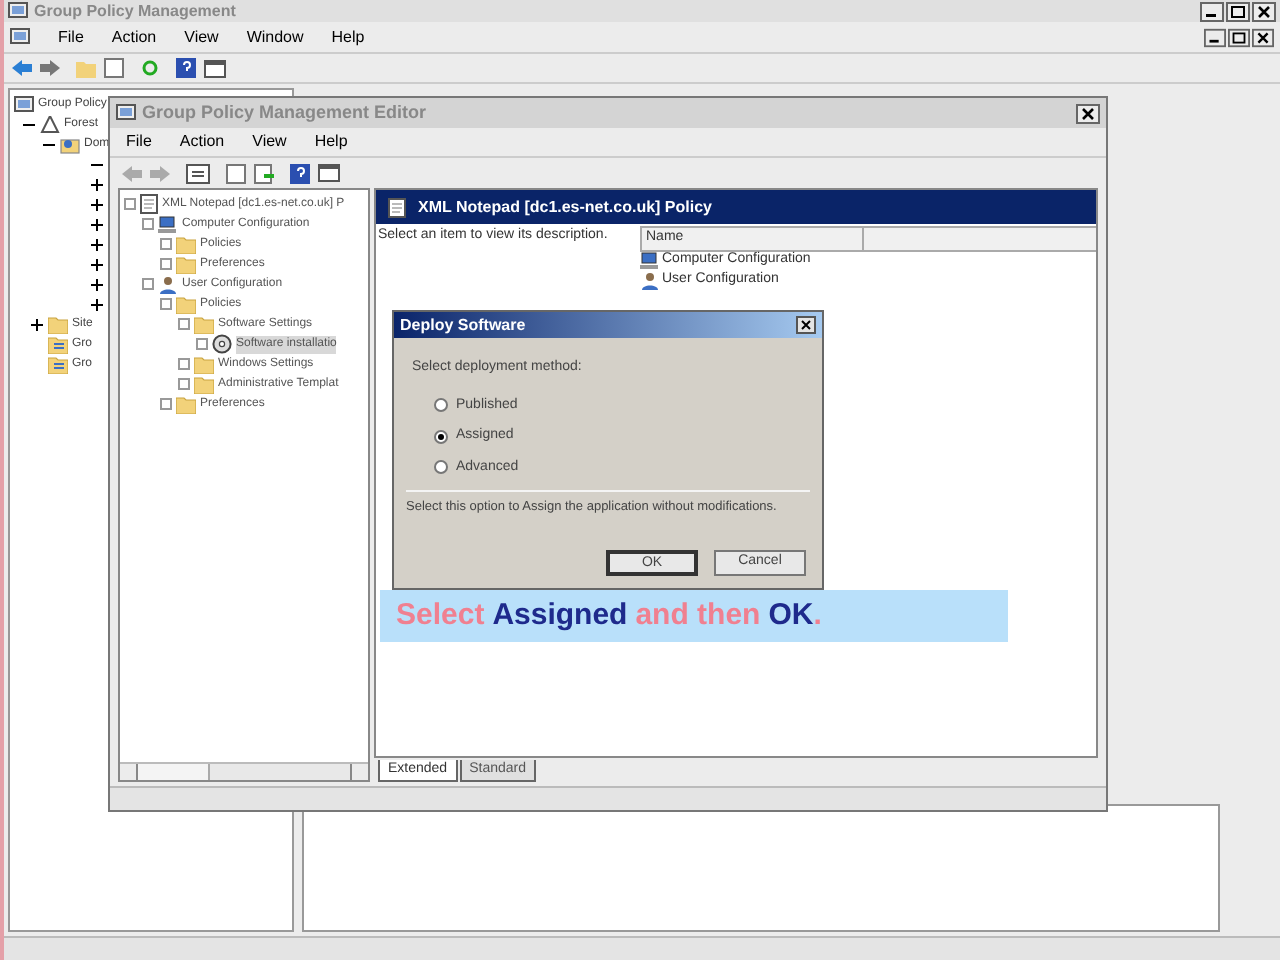 The height and width of the screenshot is (960, 1280). Describe the element at coordinates (698, 615) in the screenshot. I see `instruction-text: and then` at that location.